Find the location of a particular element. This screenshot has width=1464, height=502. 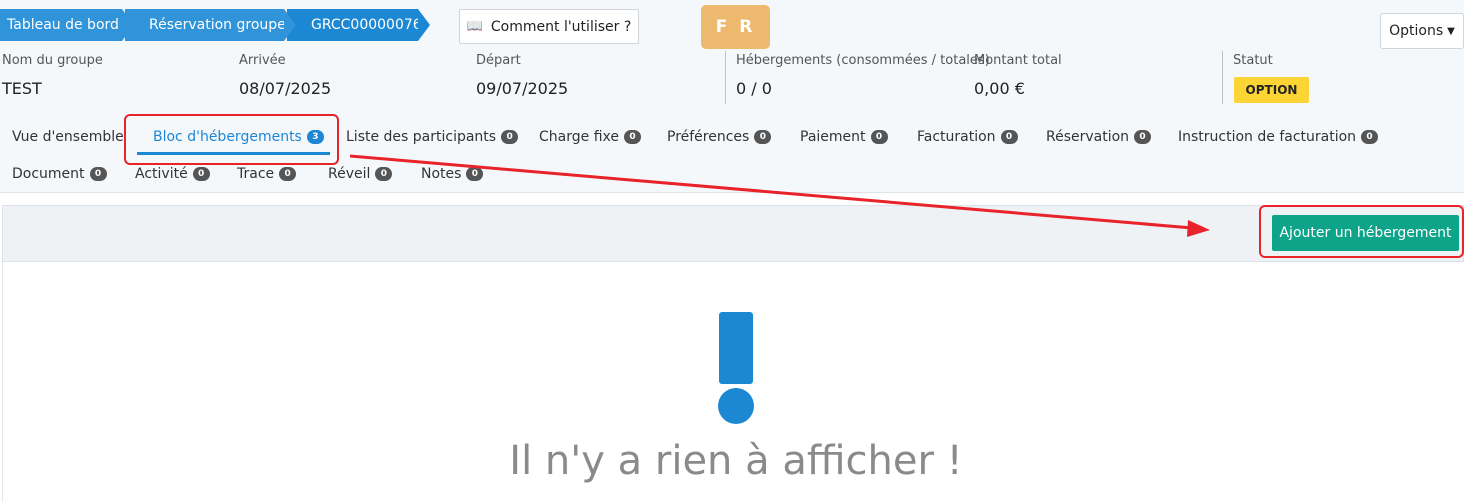

tab-notes: Notes 0 is located at coordinates (452, 174).